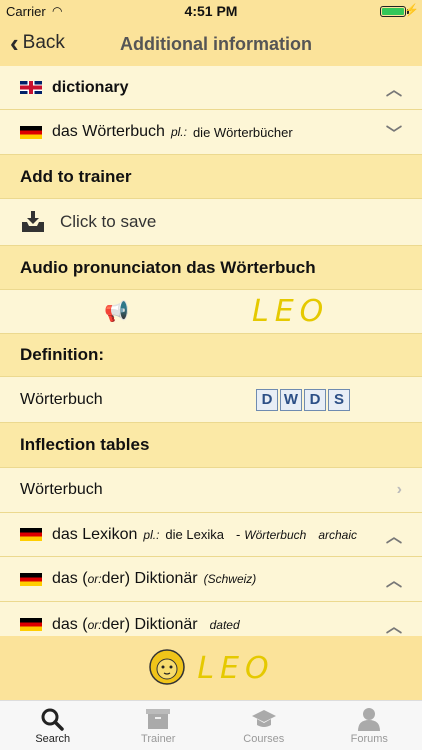 This screenshot has width=422, height=750. What do you see at coordinates (158, 738) in the screenshot?
I see `tab-label: Trainer` at bounding box center [158, 738].